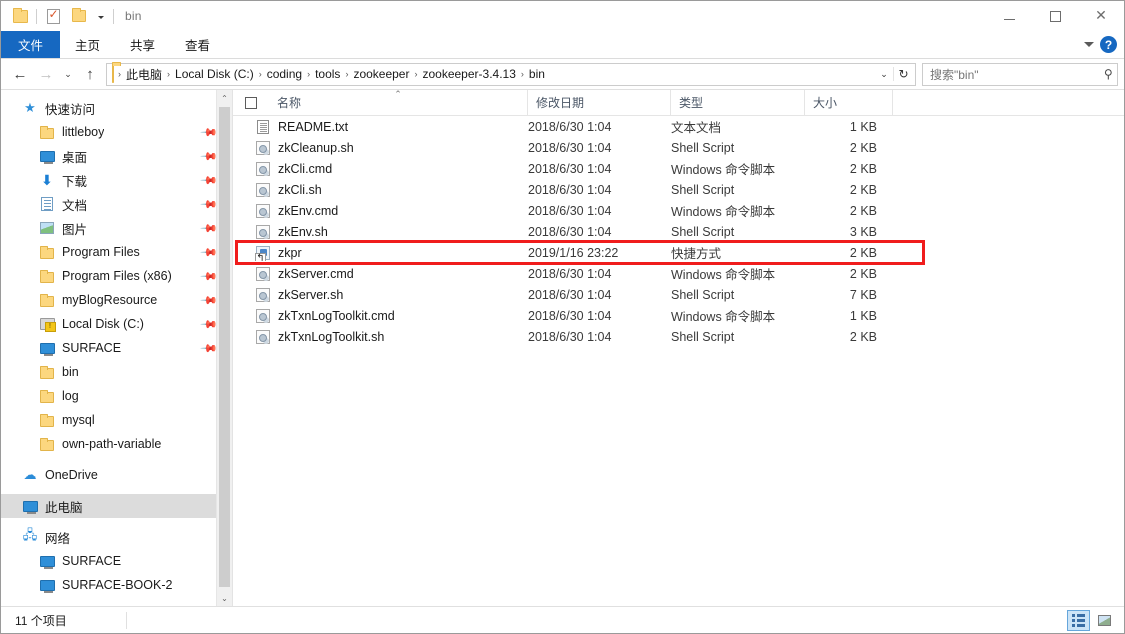 The image size is (1125, 634). What do you see at coordinates (31, 44) in the screenshot?
I see `tab-file: 文件` at bounding box center [31, 44].